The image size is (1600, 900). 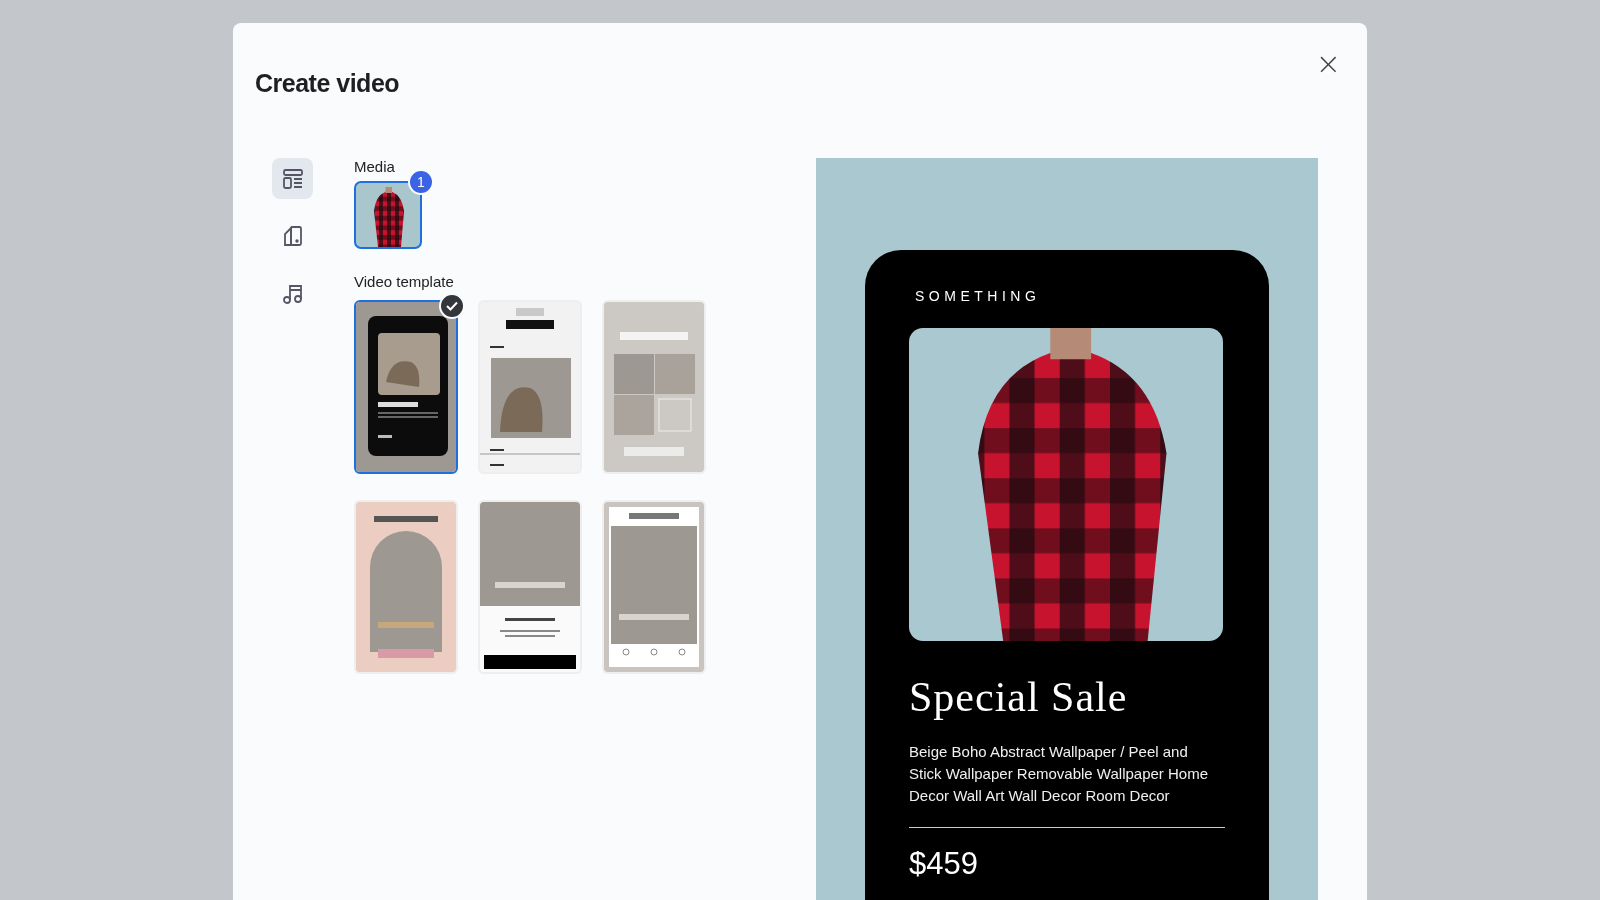 I want to click on price: $459, so click(x=944, y=864).